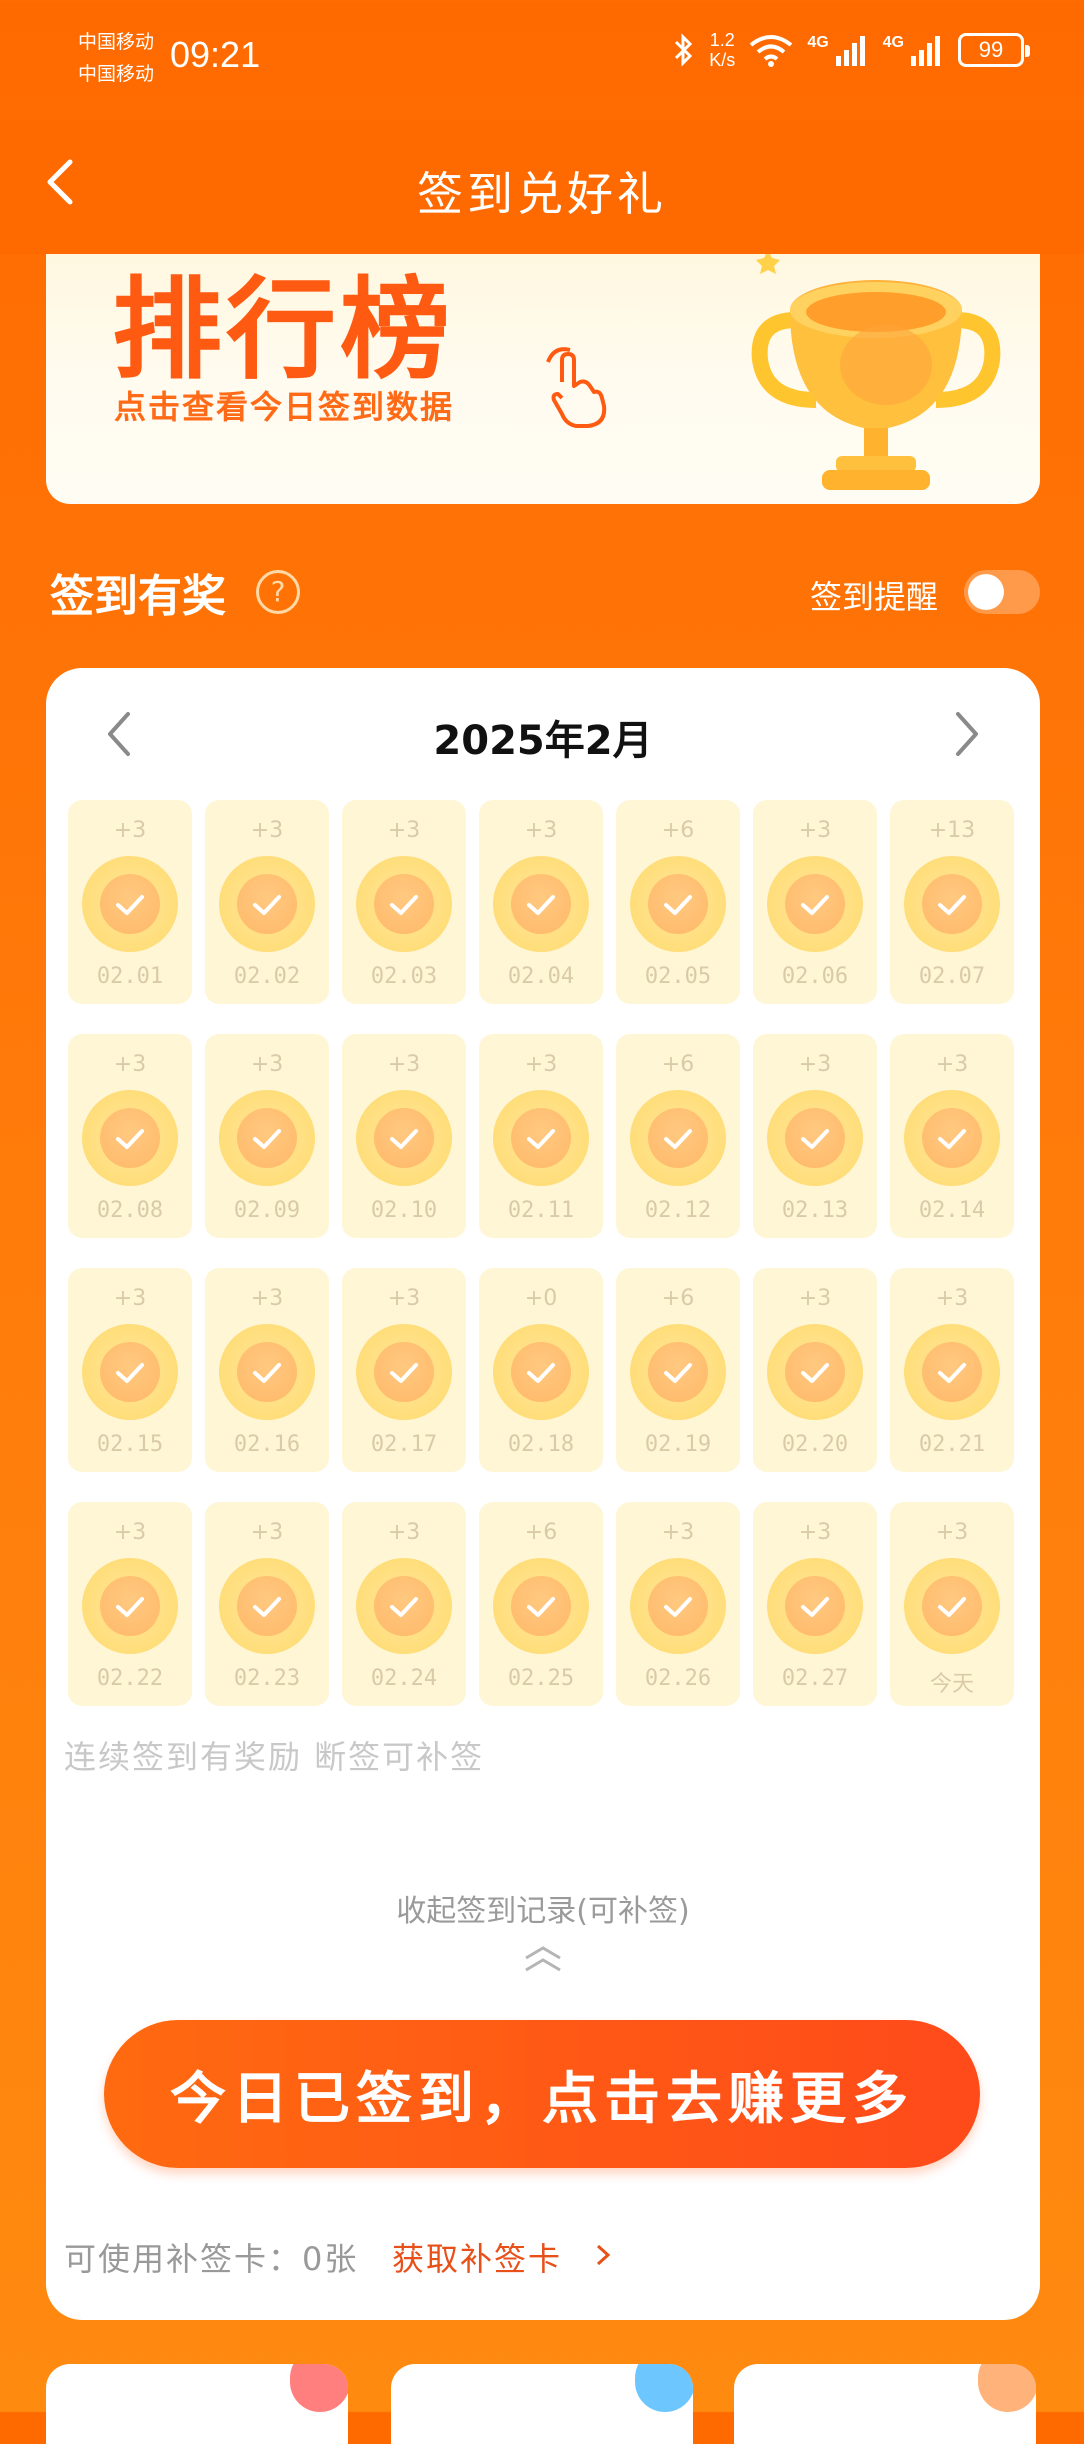  I want to click on day-tile: +3 02.17, so click(404, 1370).